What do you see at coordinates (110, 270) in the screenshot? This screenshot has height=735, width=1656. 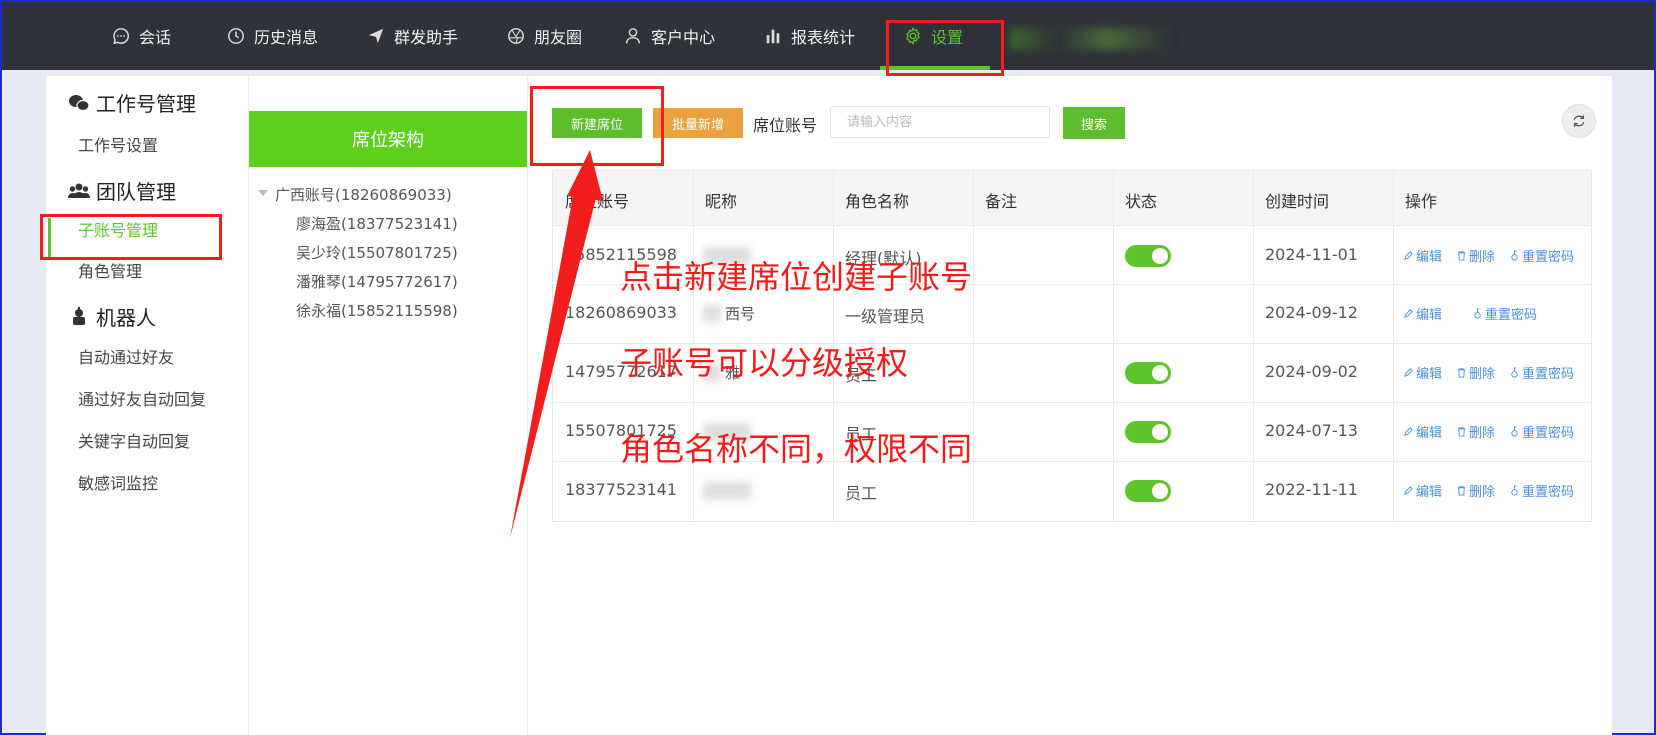 I see `sidebar-item-roles: 角色管理` at bounding box center [110, 270].